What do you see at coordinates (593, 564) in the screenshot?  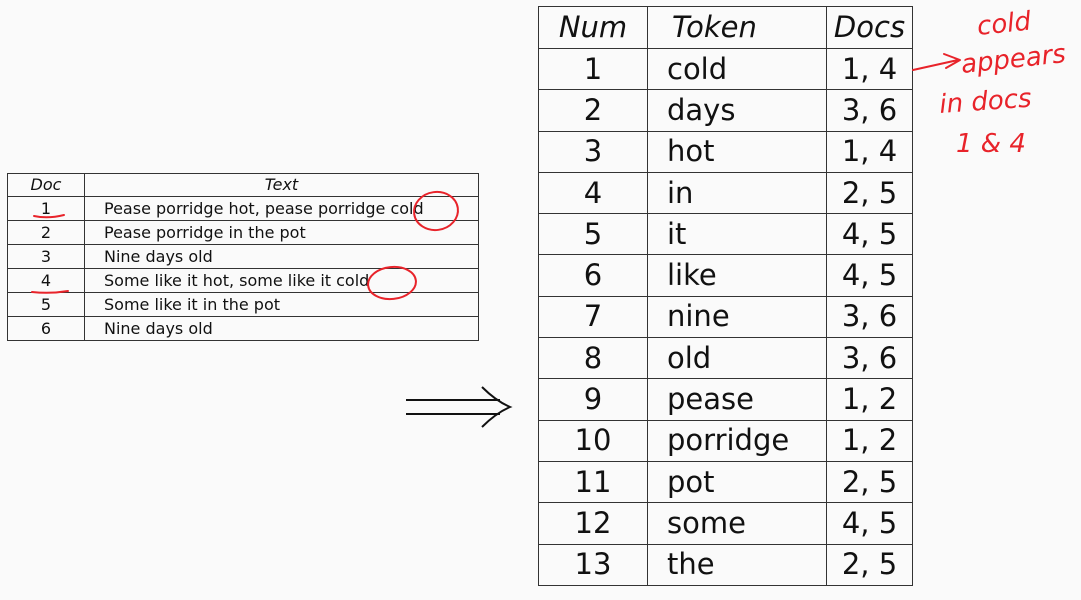 I see `num-cell: 13` at bounding box center [593, 564].